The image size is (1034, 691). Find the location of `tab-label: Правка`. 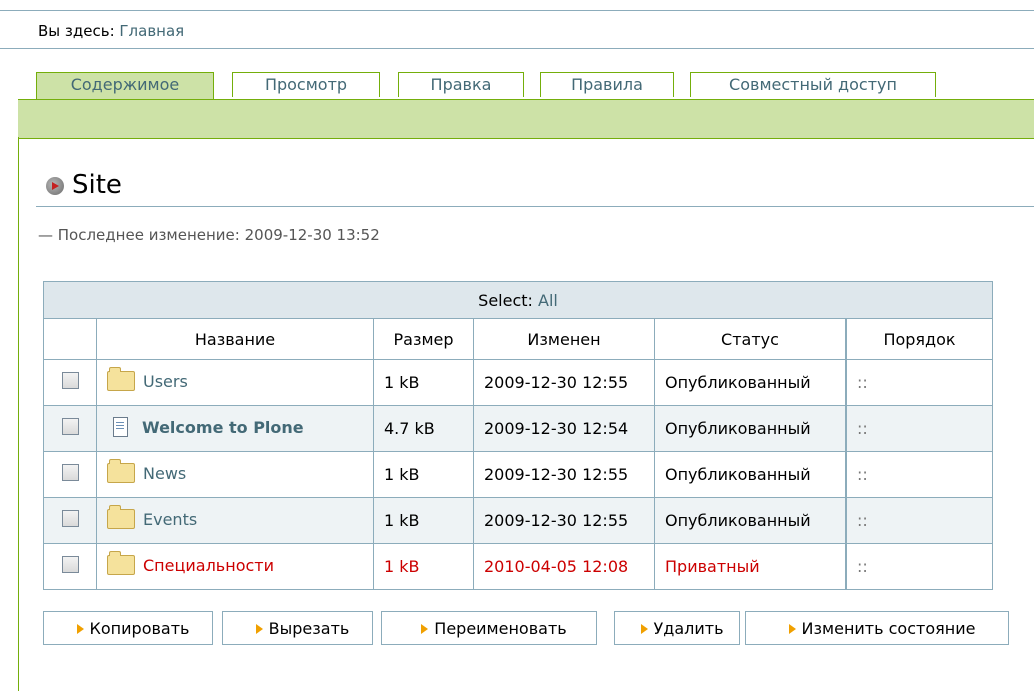

tab-label: Правка is located at coordinates (461, 84).